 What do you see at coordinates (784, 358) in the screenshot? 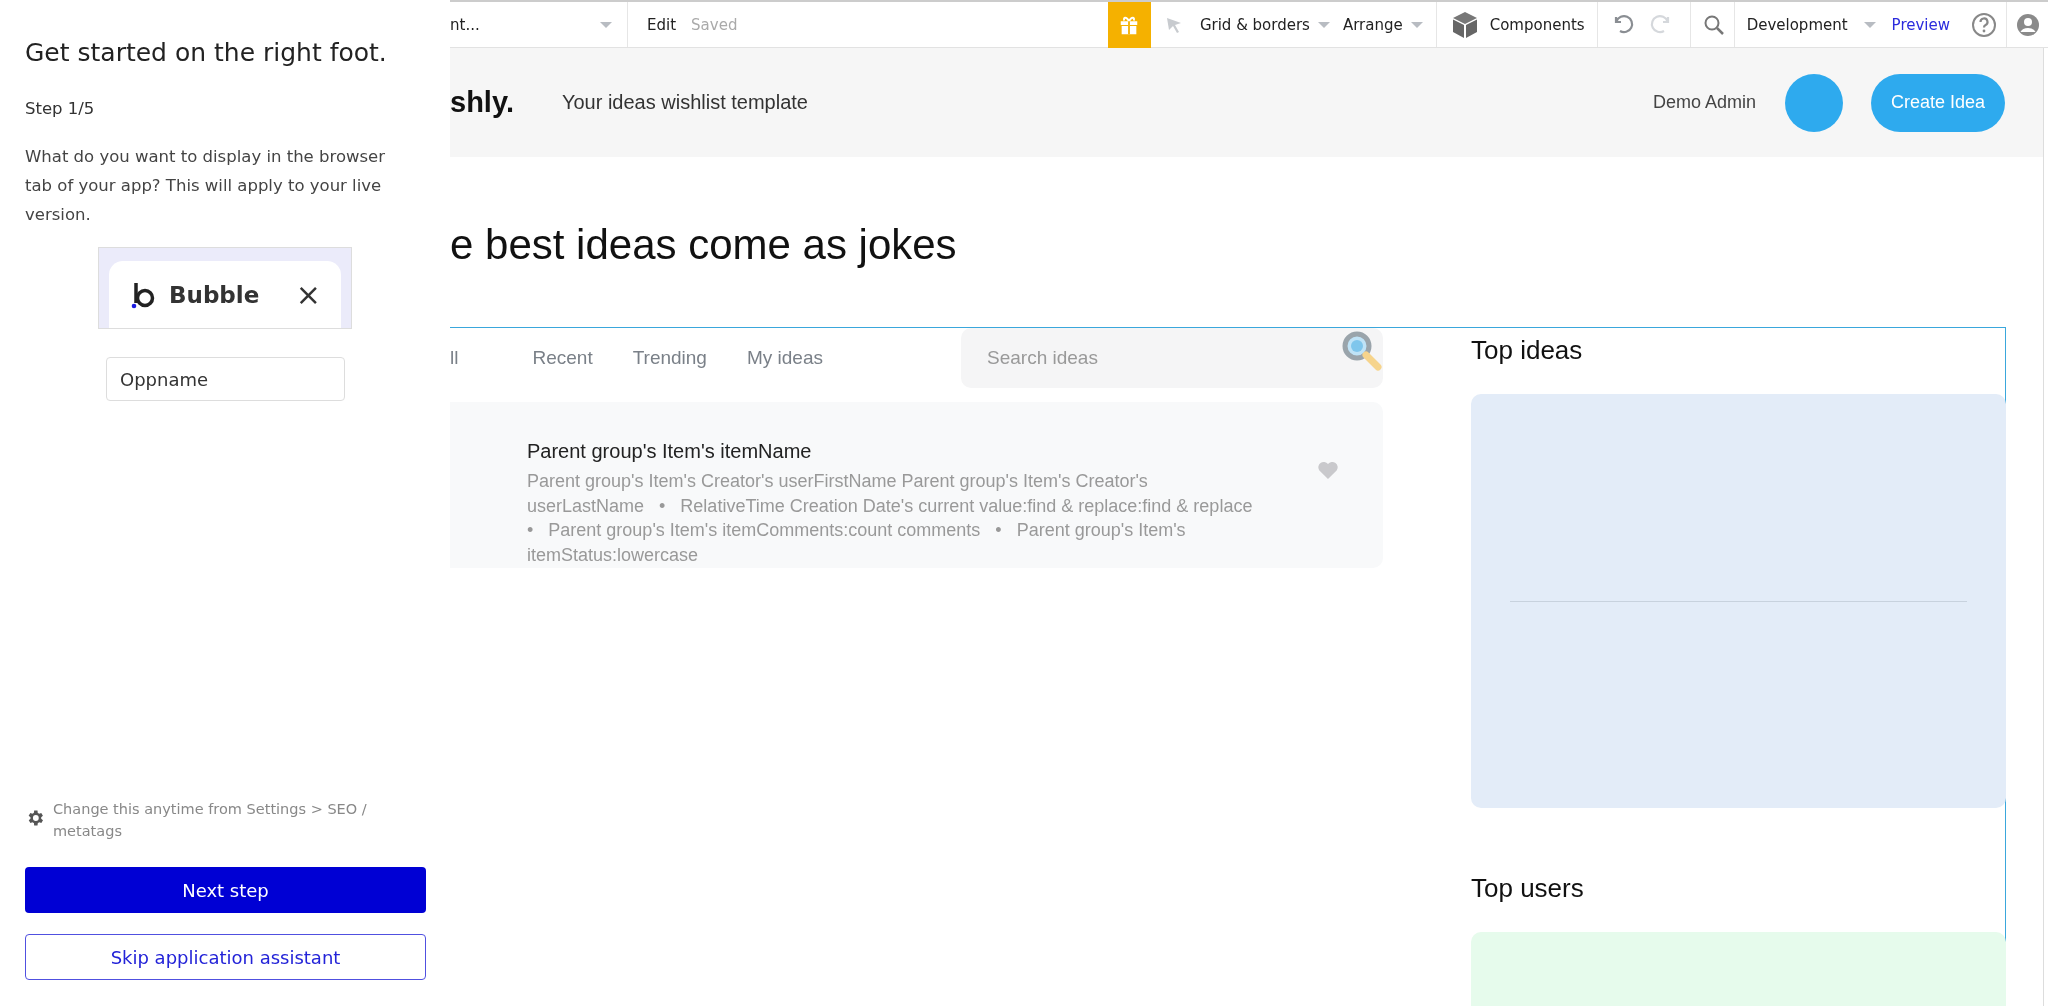
I see `filter-tab: My ideas` at bounding box center [784, 358].